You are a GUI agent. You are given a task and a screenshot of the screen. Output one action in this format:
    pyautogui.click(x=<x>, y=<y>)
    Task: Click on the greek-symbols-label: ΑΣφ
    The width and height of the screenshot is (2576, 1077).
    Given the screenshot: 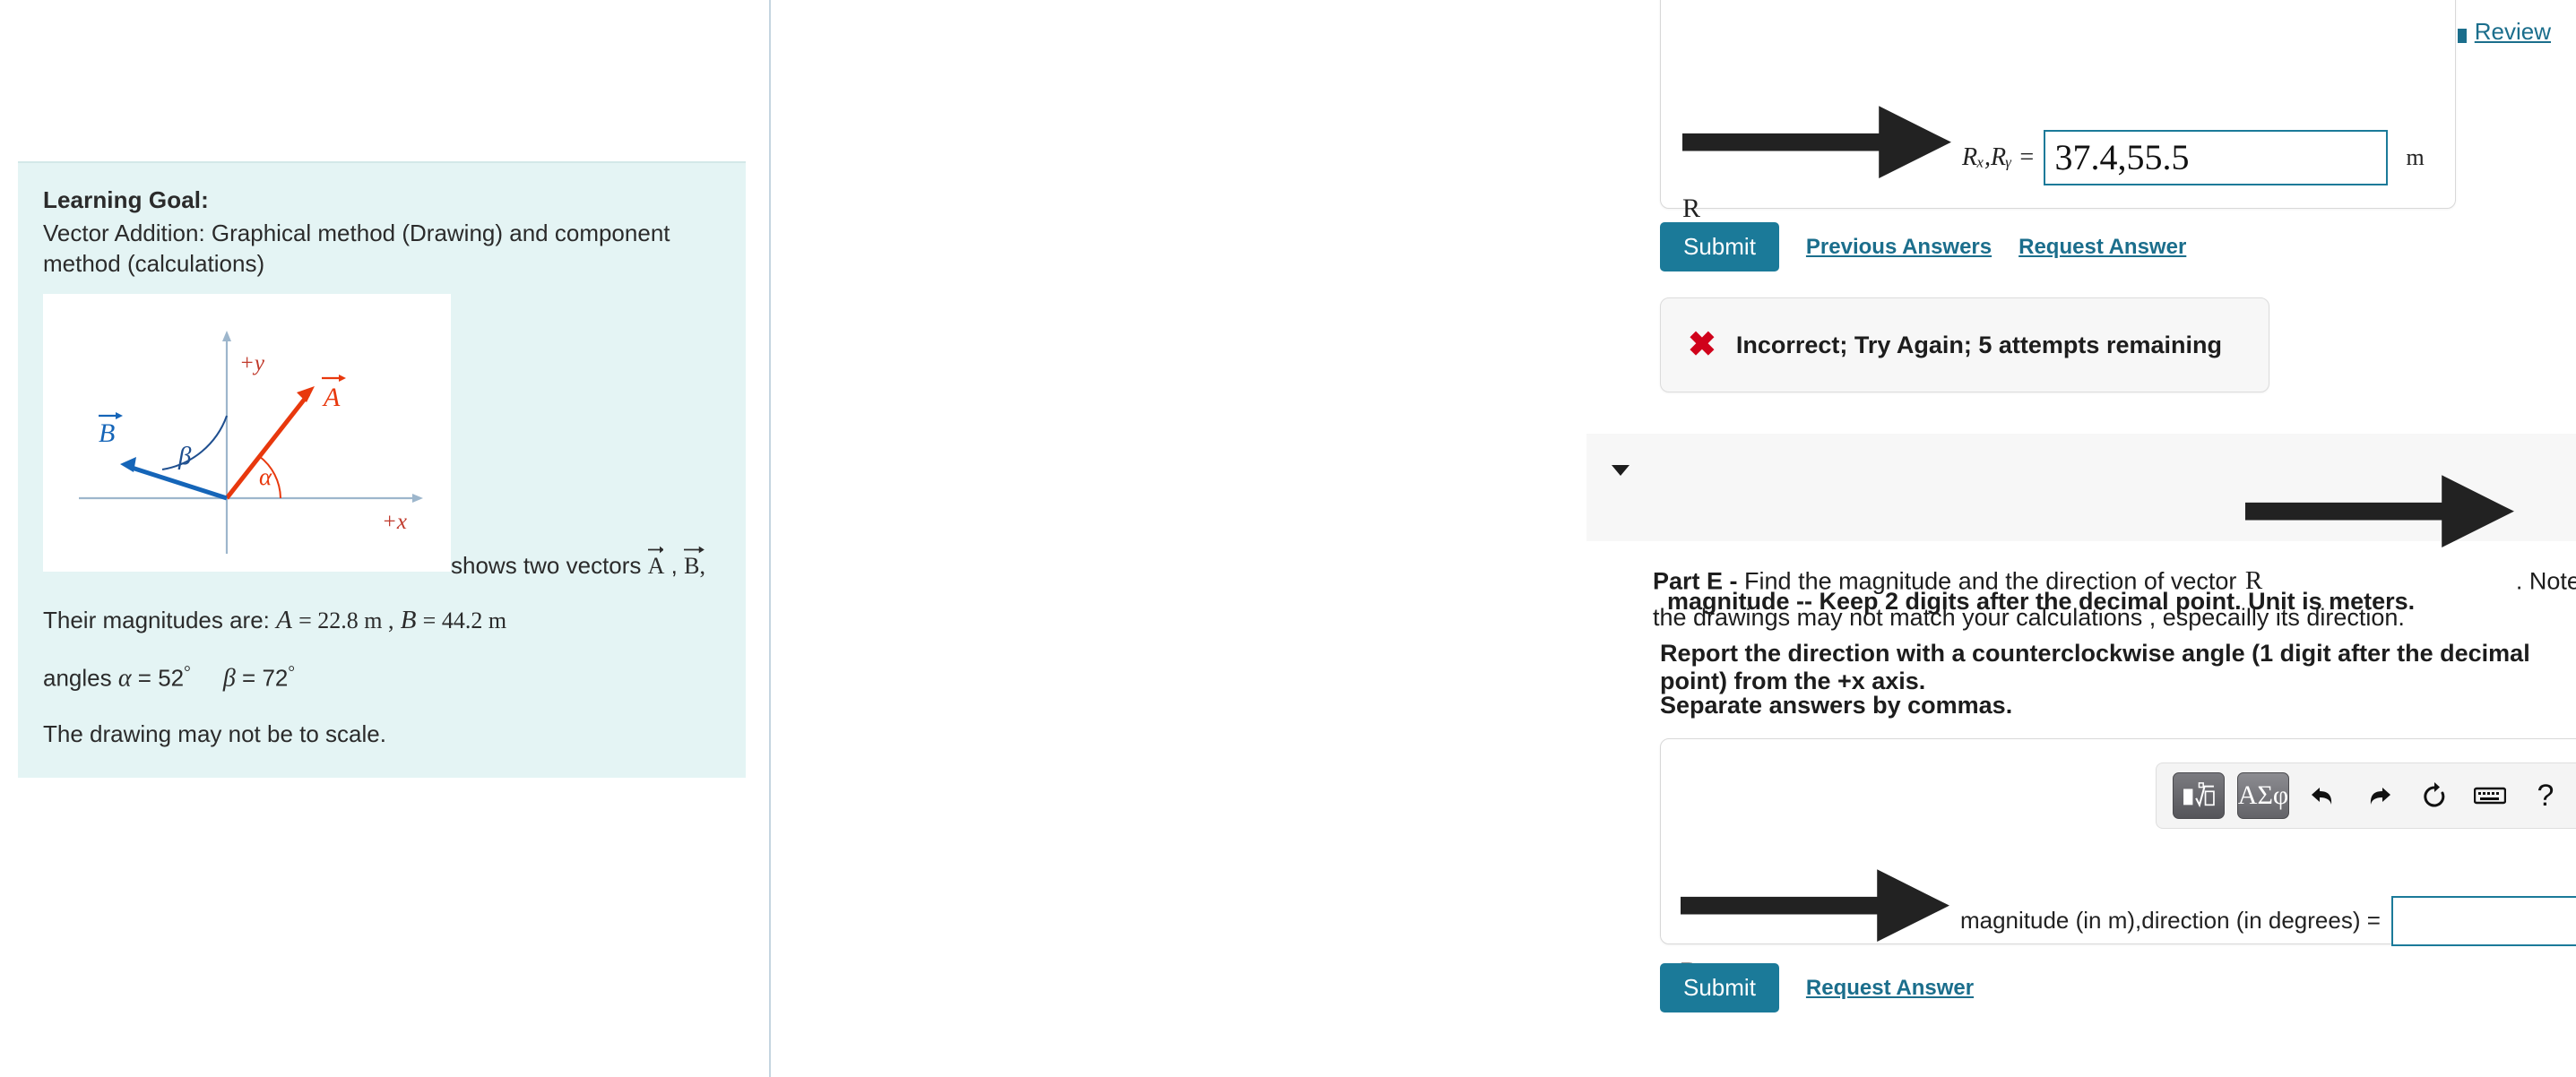 What is the action you would take?
    pyautogui.click(x=2263, y=795)
    